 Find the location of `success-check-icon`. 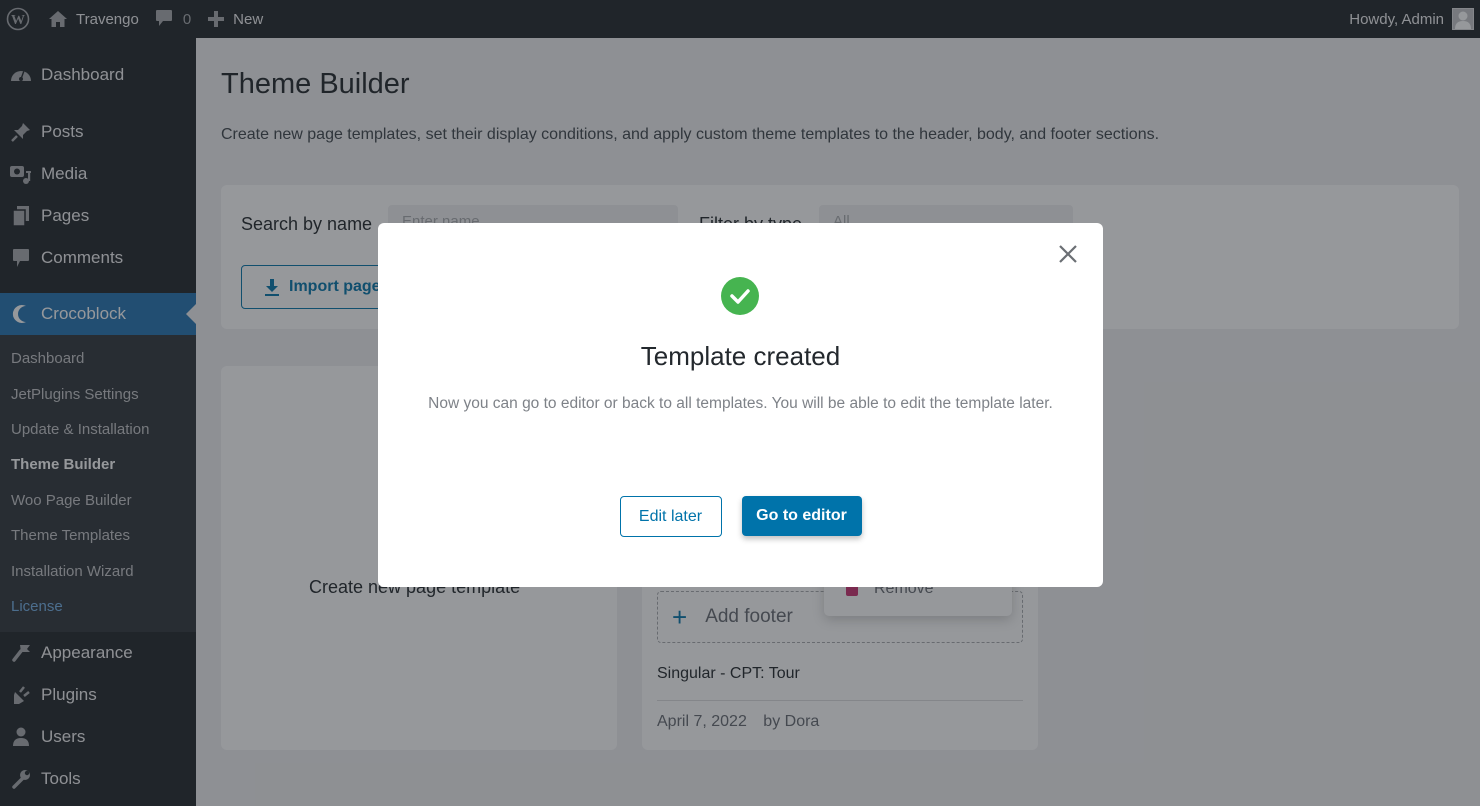

success-check-icon is located at coordinates (740, 296).